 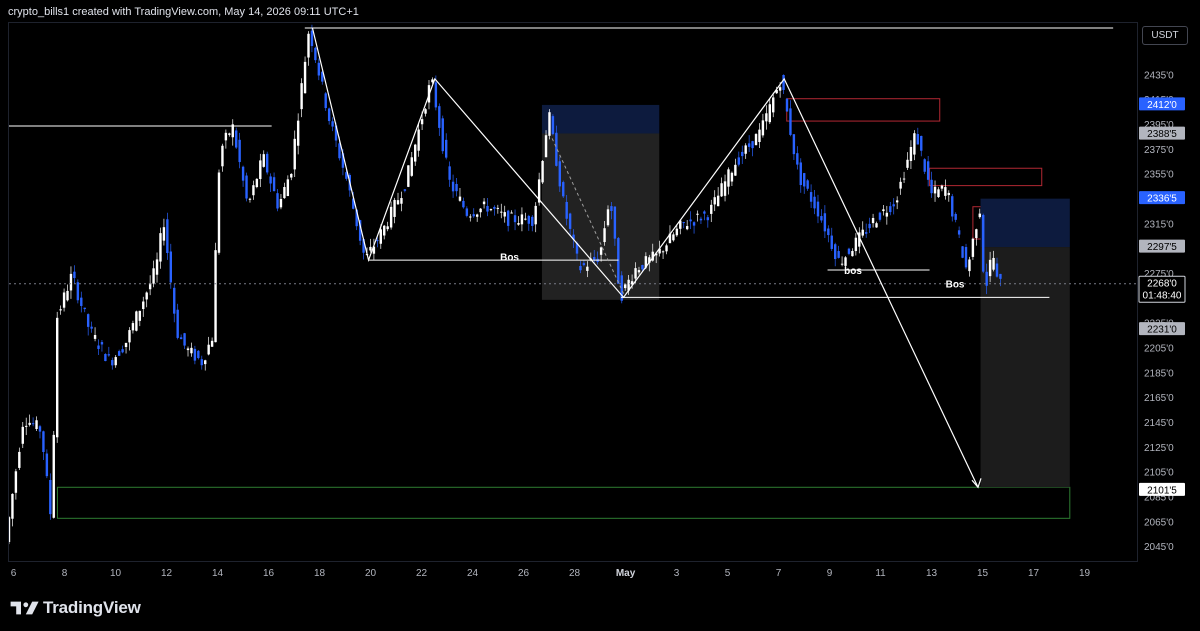 I want to click on short-target-box, so click(x=1025, y=367).